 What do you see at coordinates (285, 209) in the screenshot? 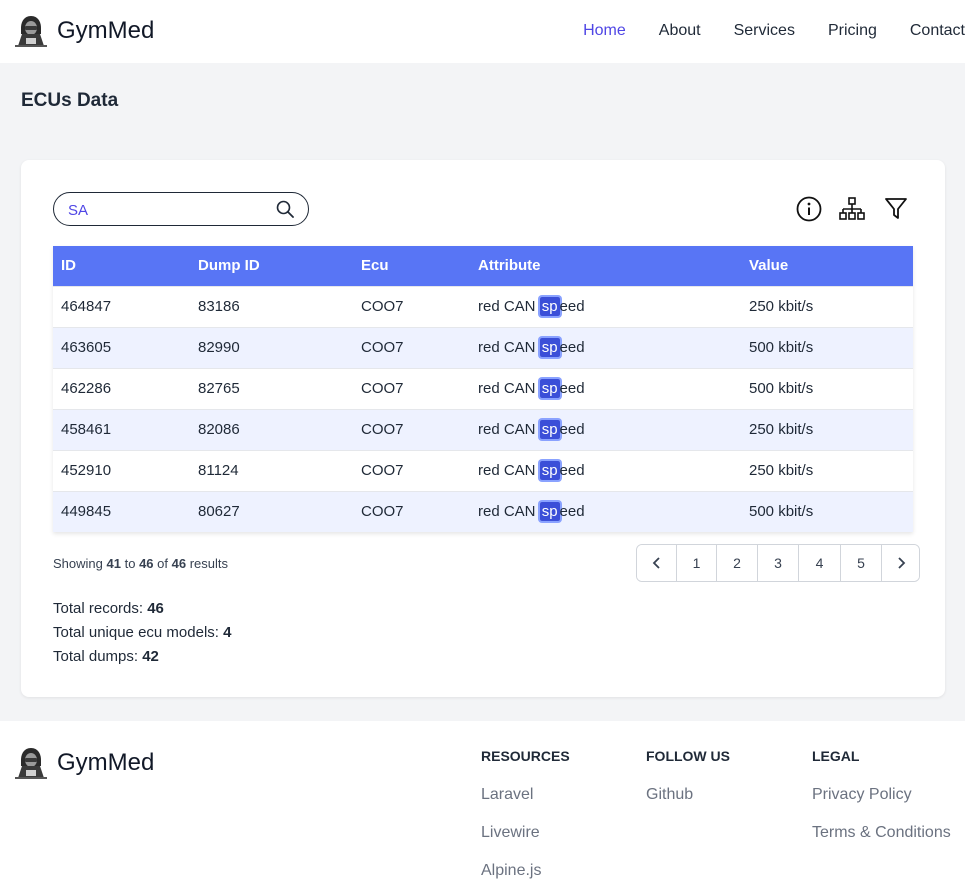
I see `search-icon` at bounding box center [285, 209].